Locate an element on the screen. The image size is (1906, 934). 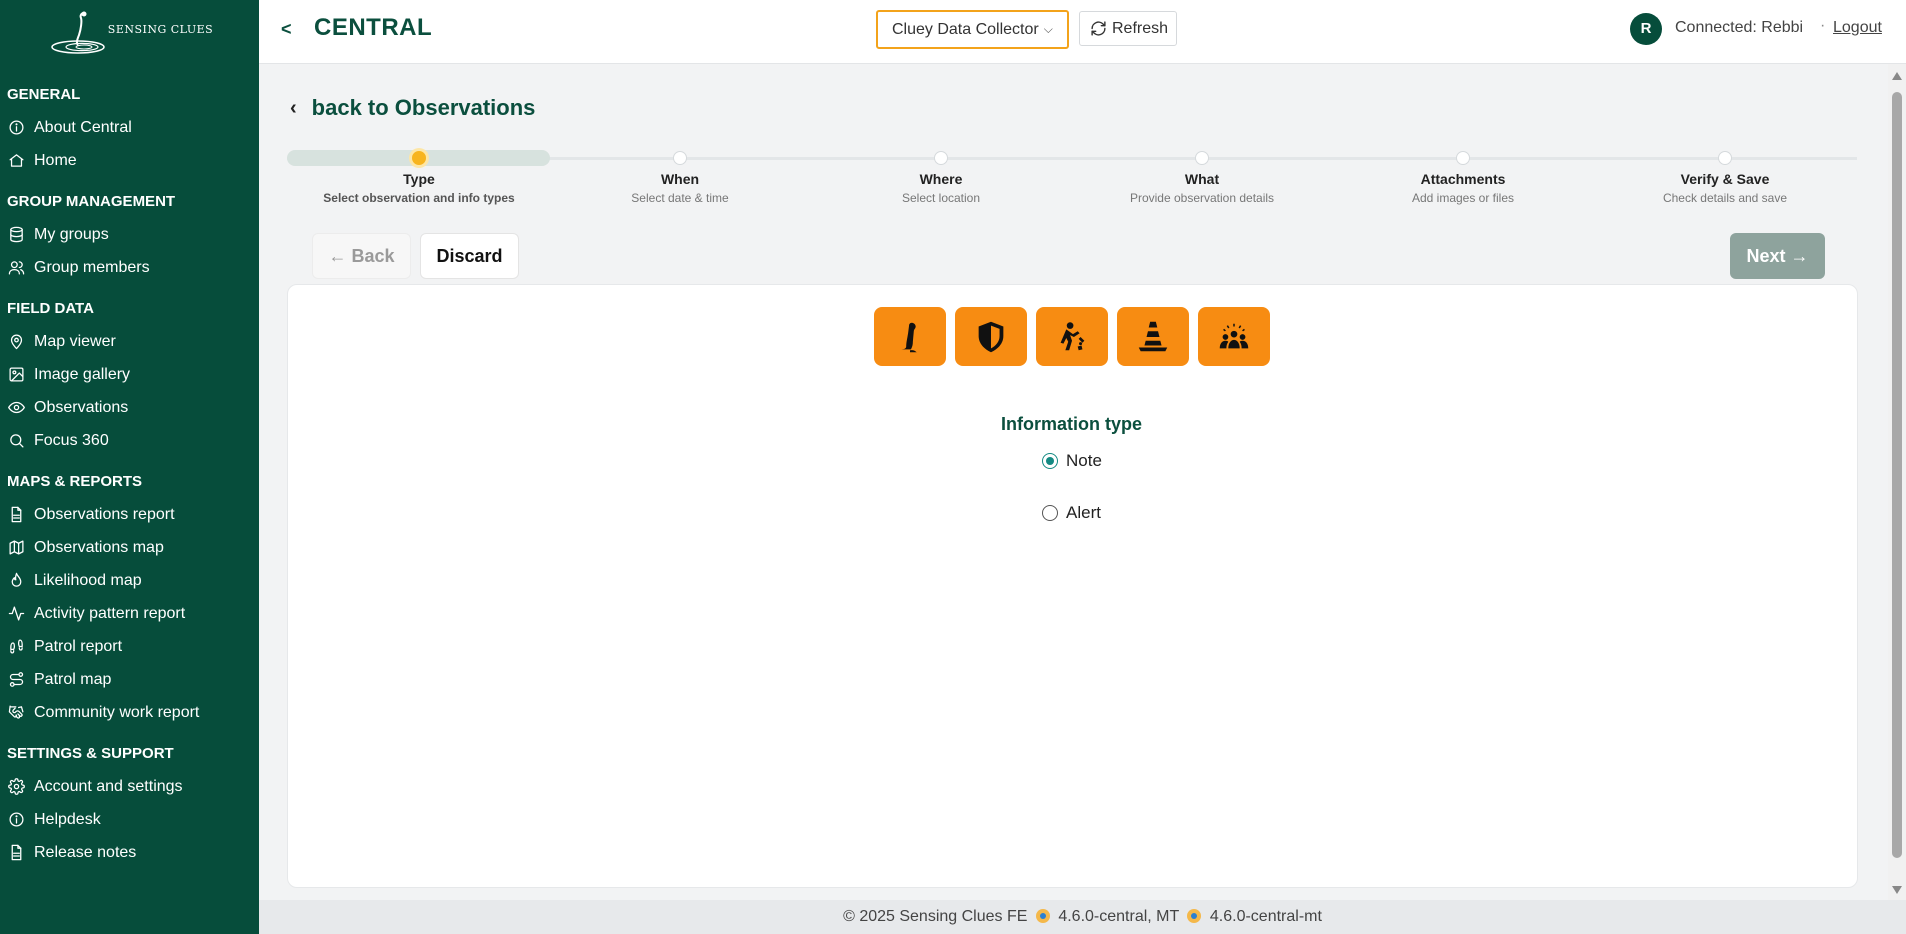
eye-icon is located at coordinates (16, 407).